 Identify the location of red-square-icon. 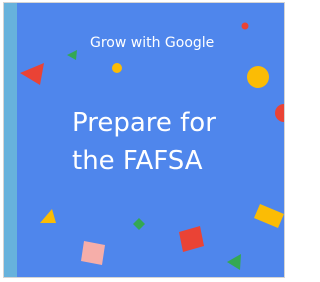
(191, 239).